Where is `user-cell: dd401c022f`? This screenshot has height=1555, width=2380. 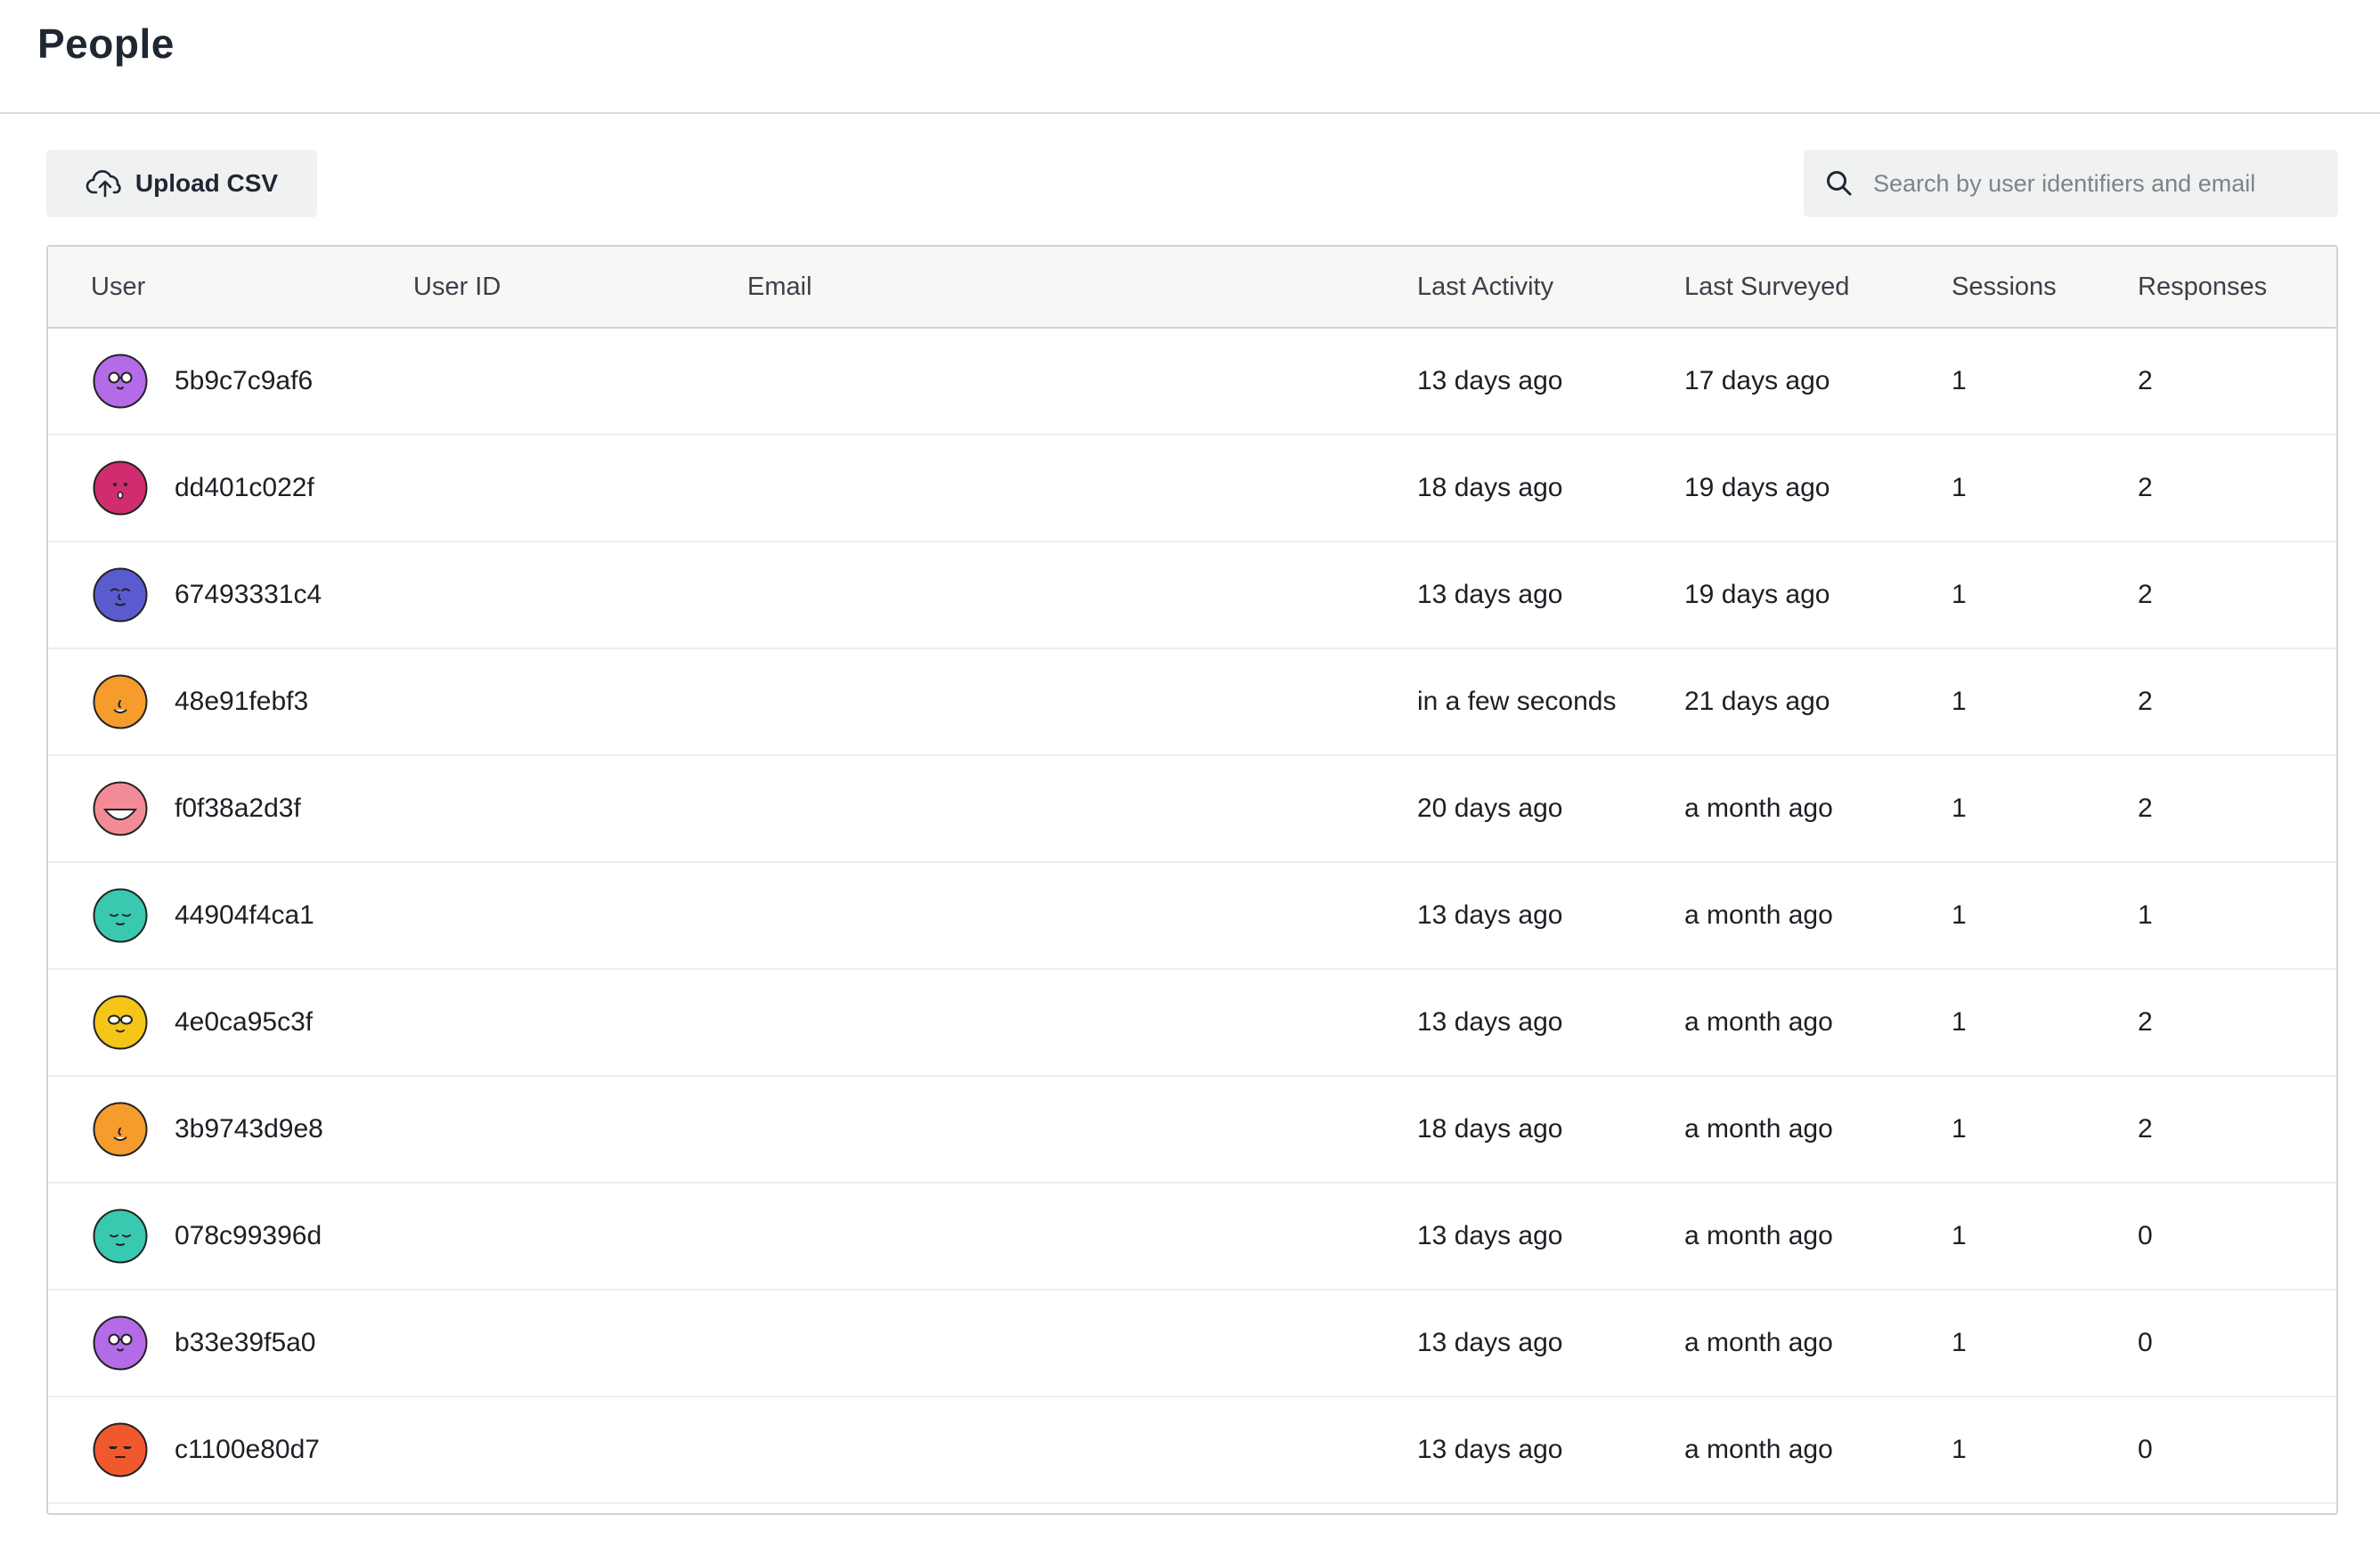
user-cell: dd401c022f is located at coordinates (245, 487).